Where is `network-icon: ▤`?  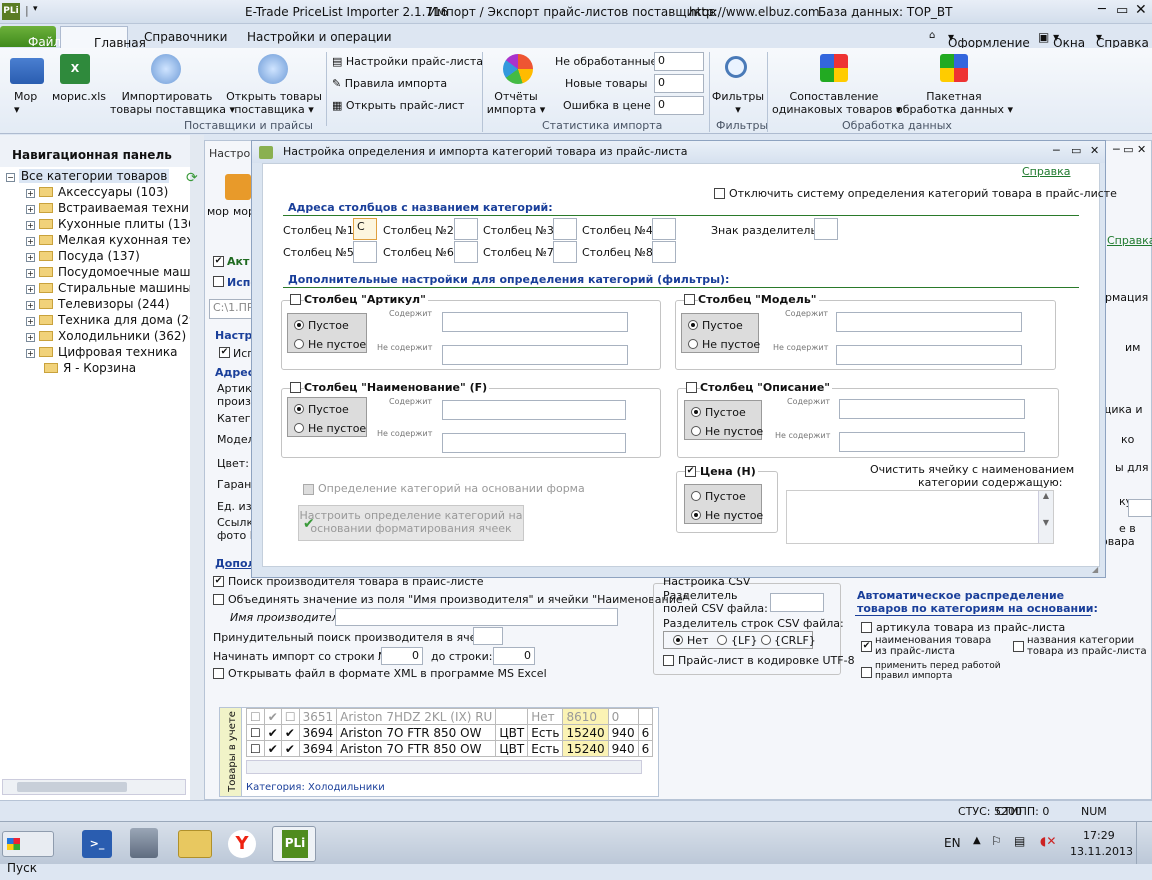
network-icon: ▤ is located at coordinates (1019, 841).